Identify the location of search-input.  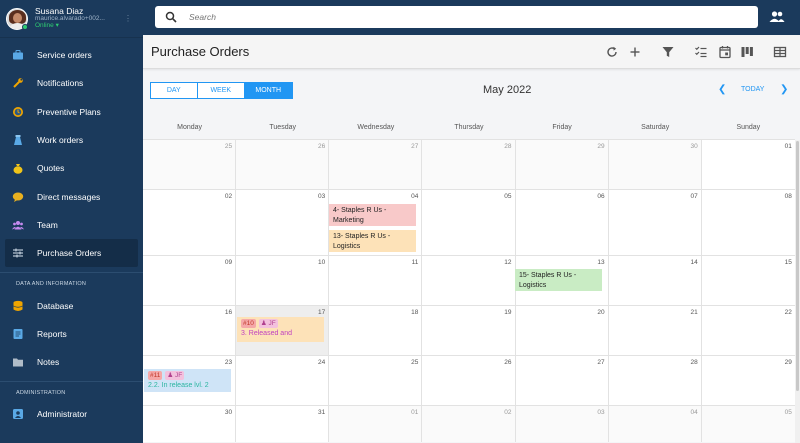
(439, 17).